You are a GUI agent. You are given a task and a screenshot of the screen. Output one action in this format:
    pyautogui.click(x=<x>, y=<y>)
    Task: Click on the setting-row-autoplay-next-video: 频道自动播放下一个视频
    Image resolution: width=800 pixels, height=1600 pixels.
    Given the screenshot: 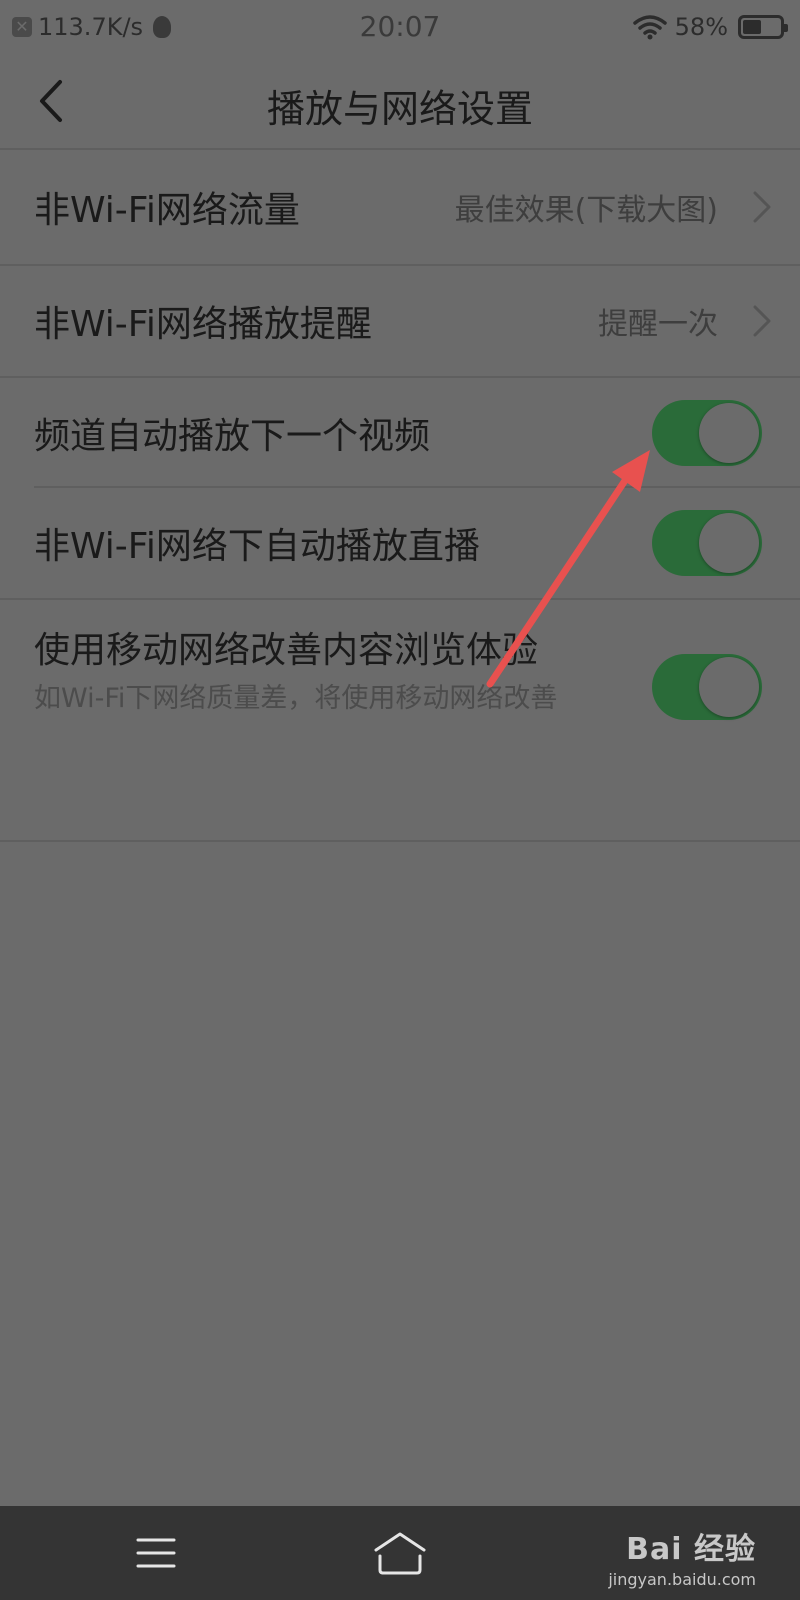 What is the action you would take?
    pyautogui.click(x=400, y=433)
    